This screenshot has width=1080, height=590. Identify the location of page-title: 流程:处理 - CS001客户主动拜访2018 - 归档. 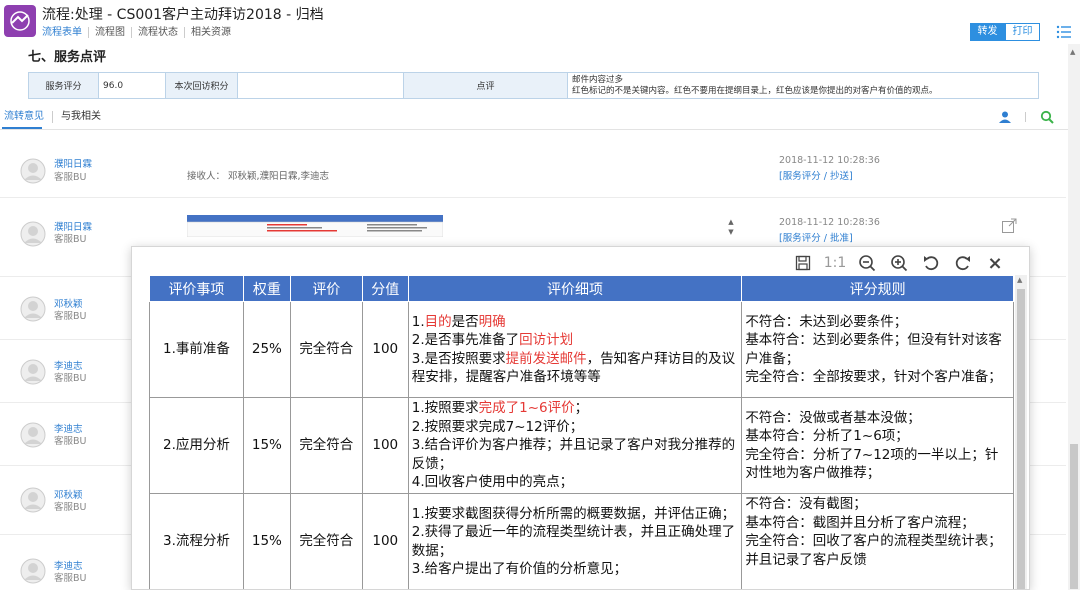
(183, 15).